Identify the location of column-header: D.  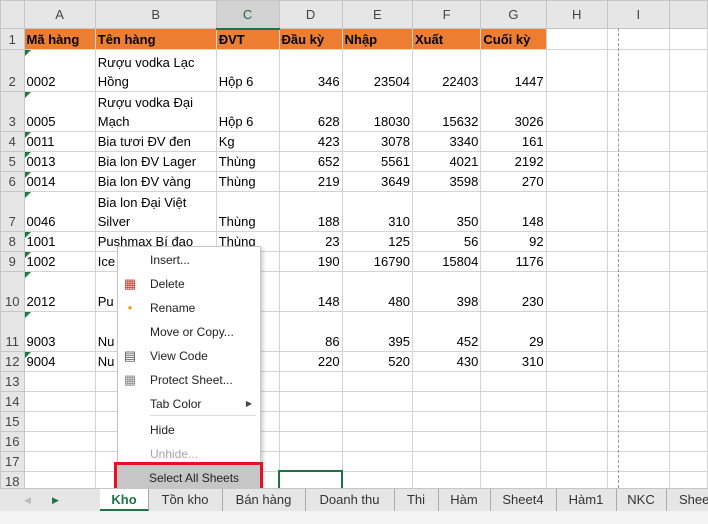
(310, 14).